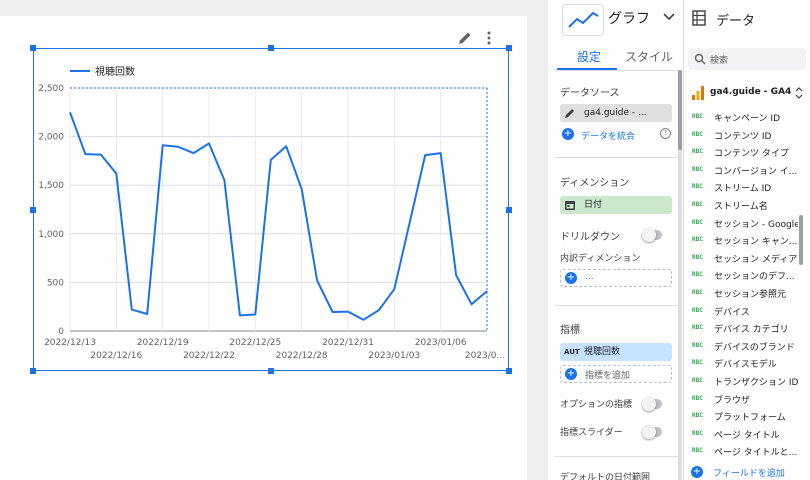  What do you see at coordinates (743, 328) in the screenshot?
I see `field-item: RBC デバイス カテゴリ` at bounding box center [743, 328].